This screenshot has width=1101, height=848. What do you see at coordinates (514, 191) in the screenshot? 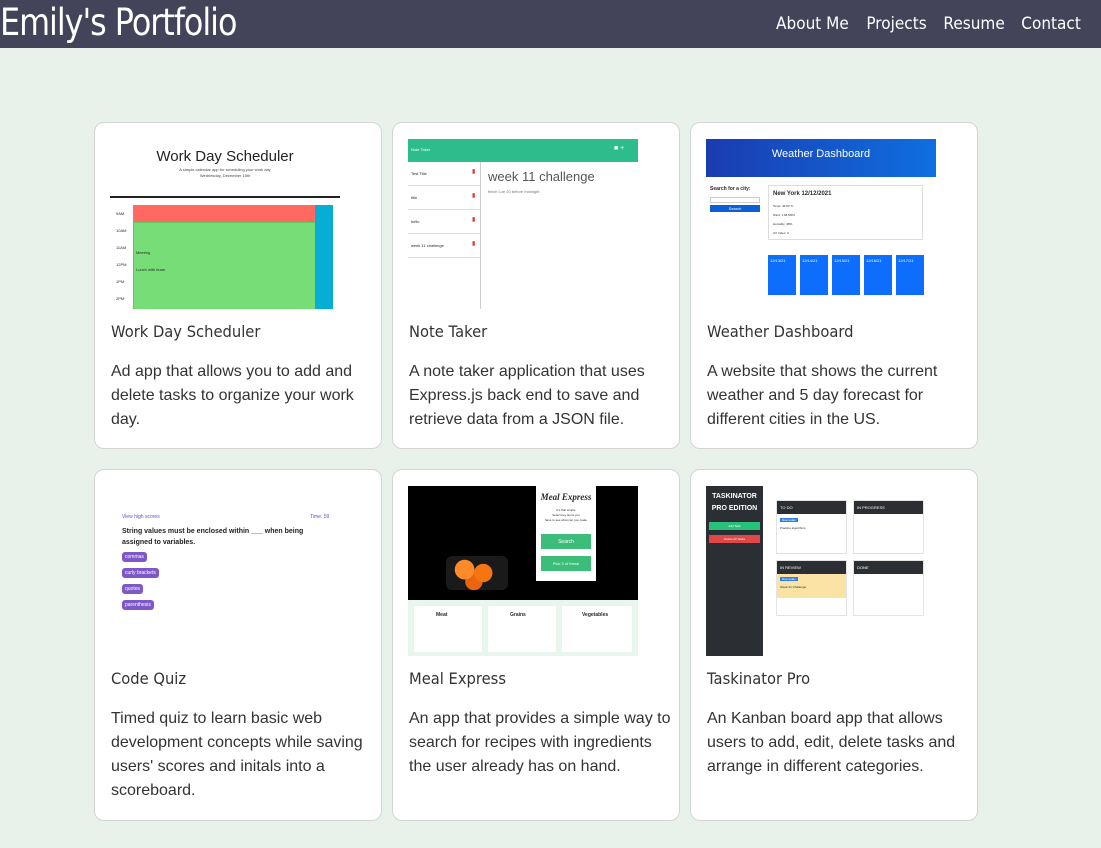
I see `note-body: finish Lue 20 before midnight` at bounding box center [514, 191].